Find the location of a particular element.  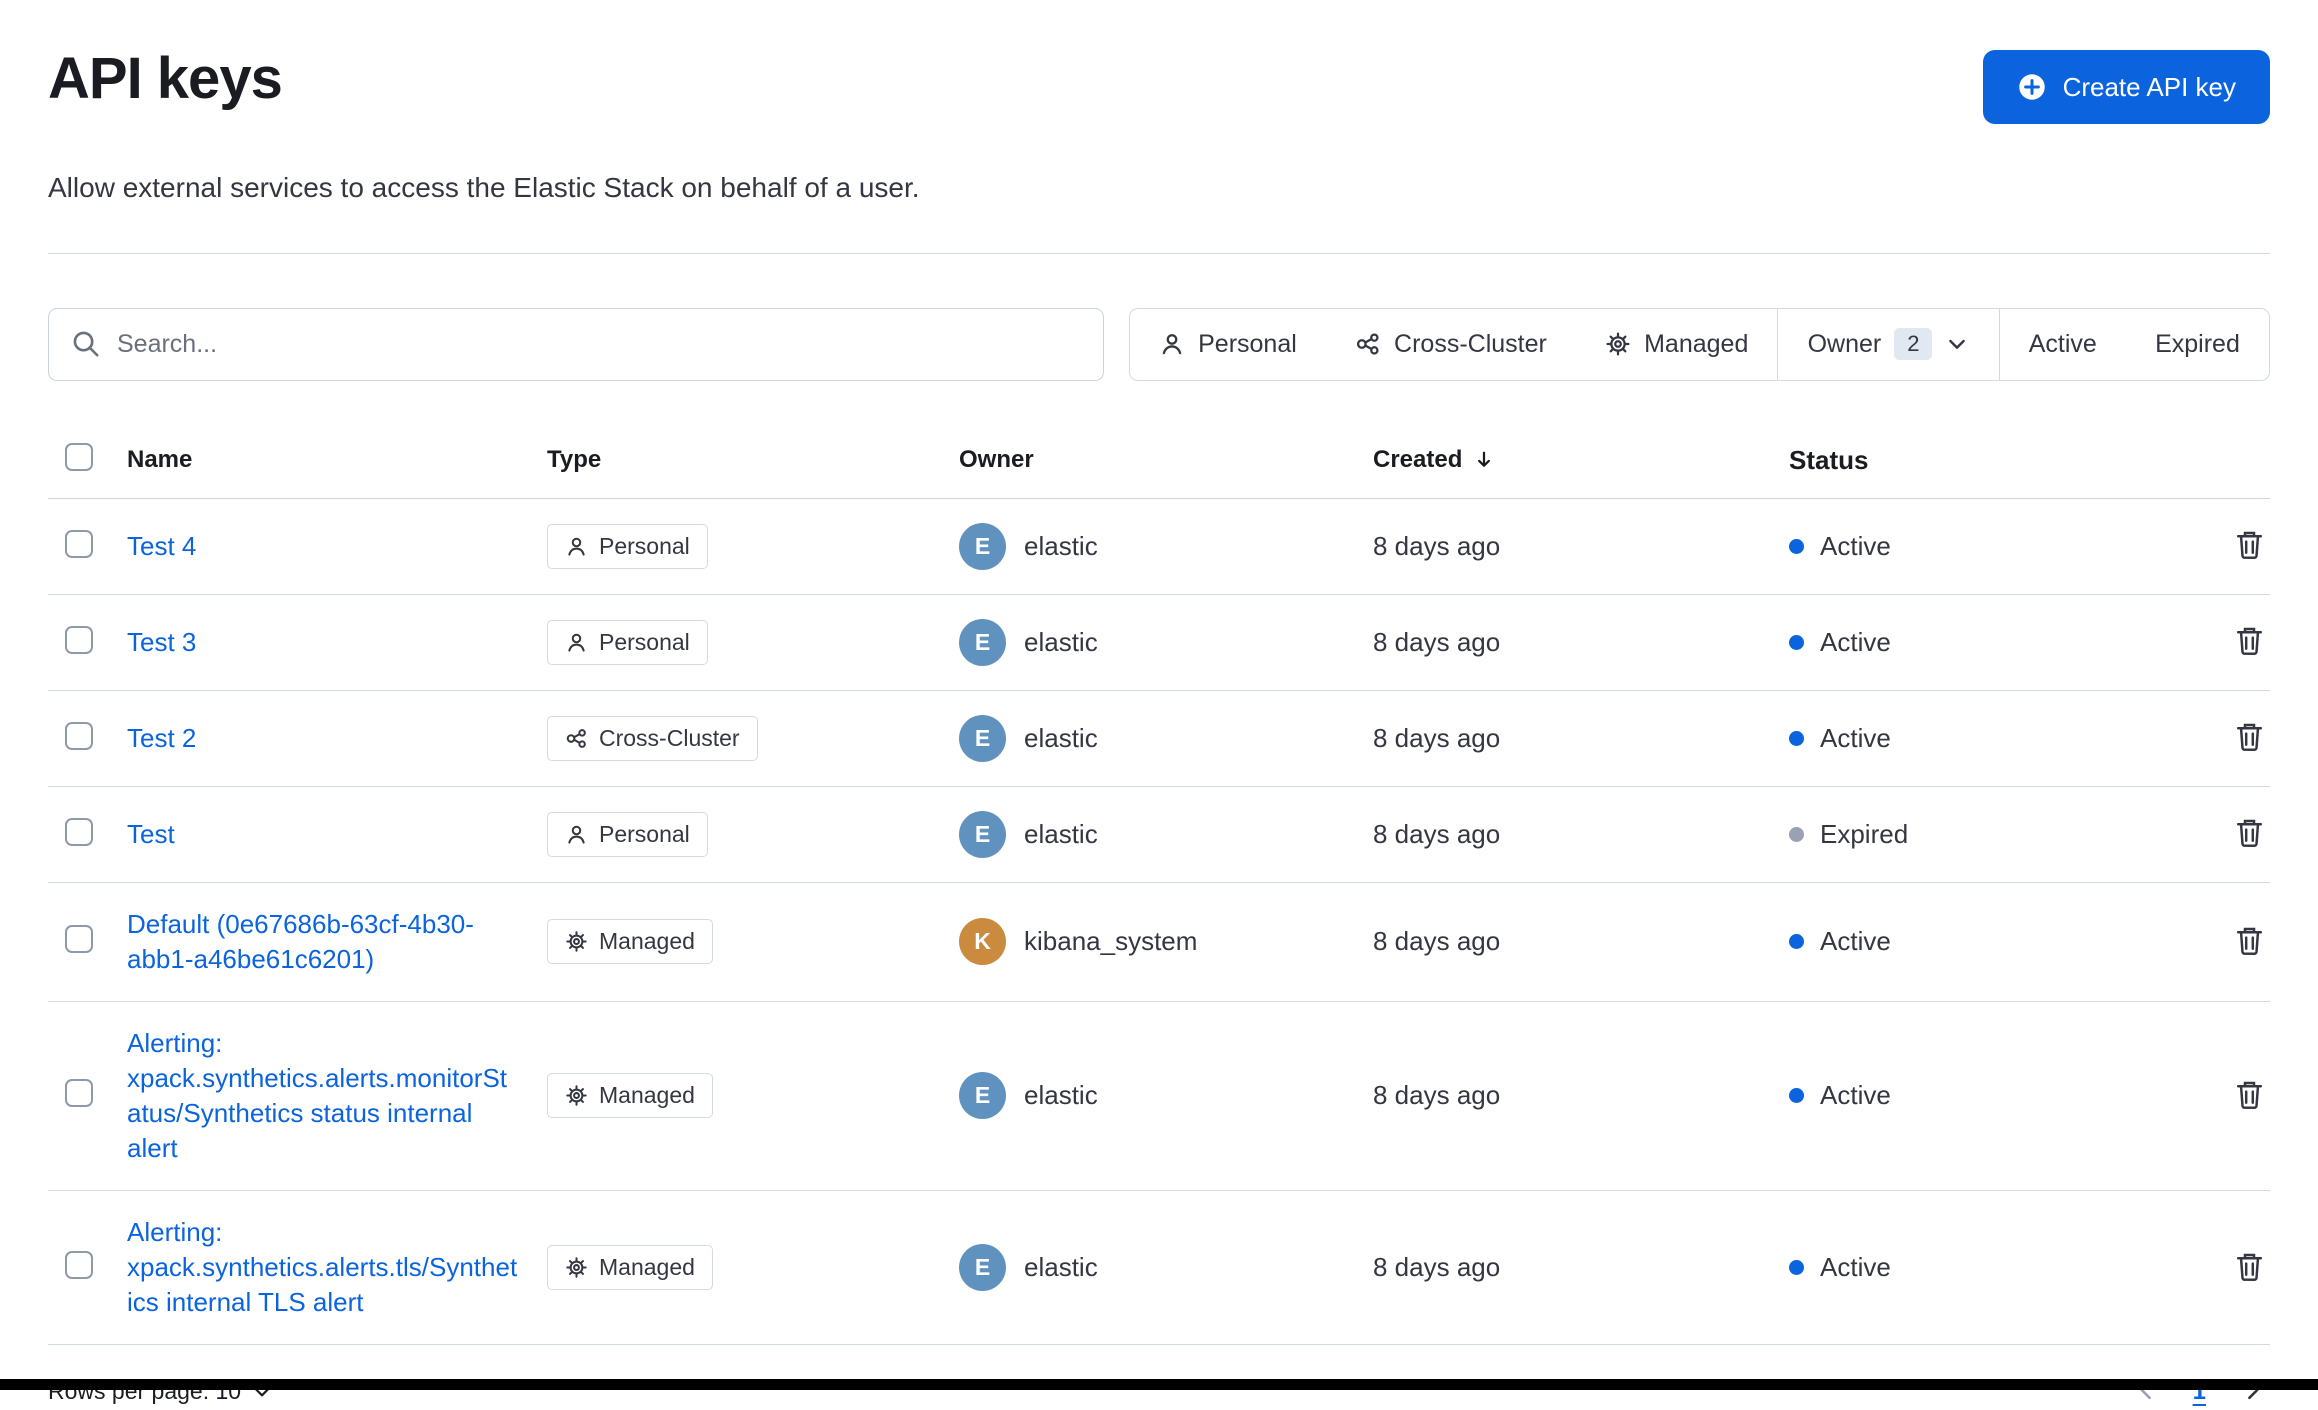

type-badge: Managed is located at coordinates (630, 1096).